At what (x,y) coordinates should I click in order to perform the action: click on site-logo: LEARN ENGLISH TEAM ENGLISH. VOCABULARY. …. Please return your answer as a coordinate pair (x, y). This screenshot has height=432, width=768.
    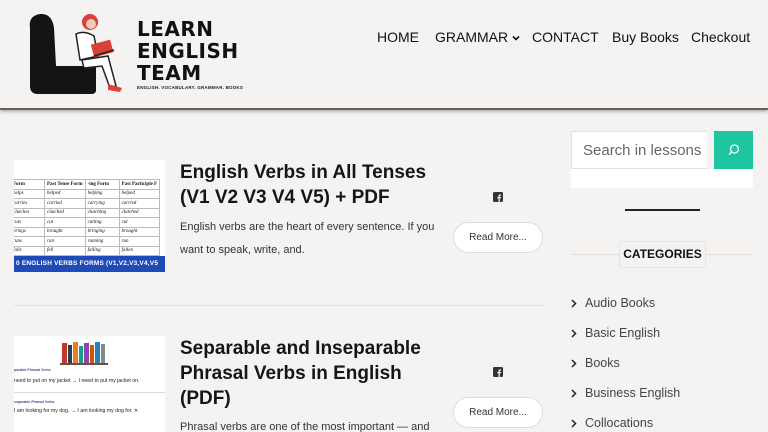
    Looking at the image, I should click on (133, 52).